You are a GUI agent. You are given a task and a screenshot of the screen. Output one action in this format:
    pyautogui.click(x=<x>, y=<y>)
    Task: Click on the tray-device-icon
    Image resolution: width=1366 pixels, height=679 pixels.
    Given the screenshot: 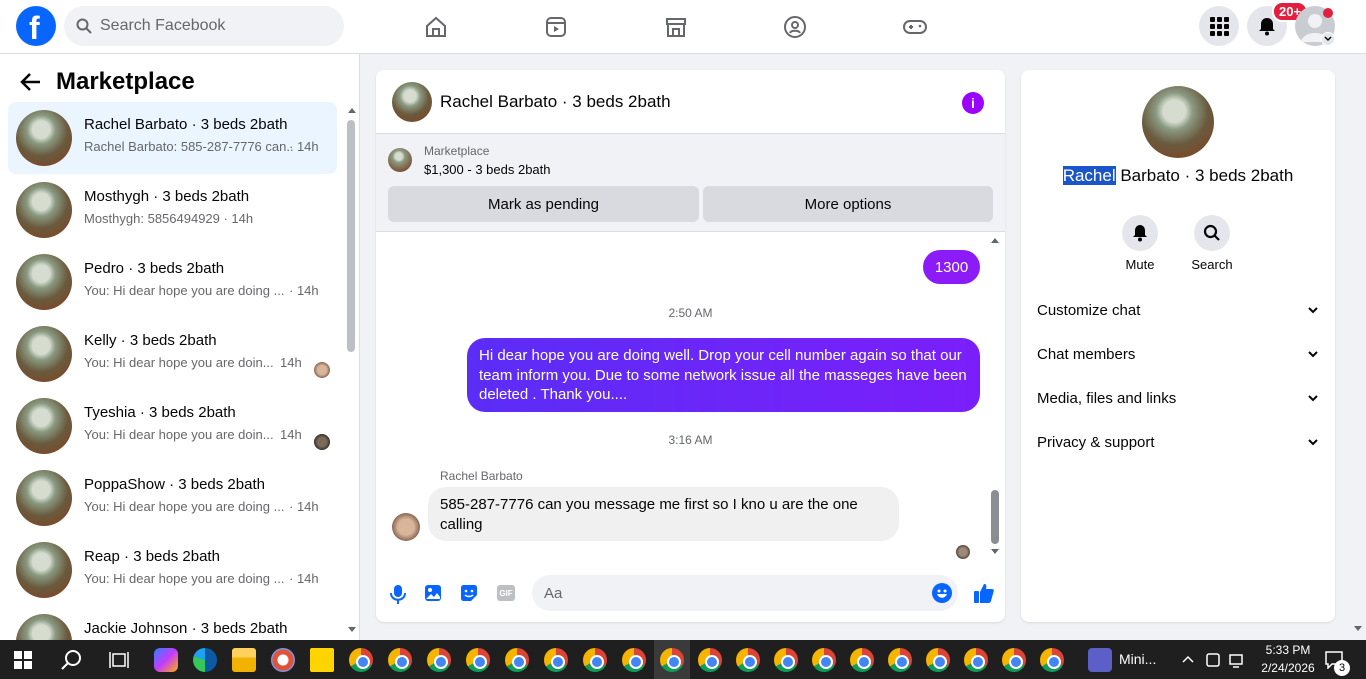 What is the action you would take?
    pyautogui.click(x=1213, y=660)
    